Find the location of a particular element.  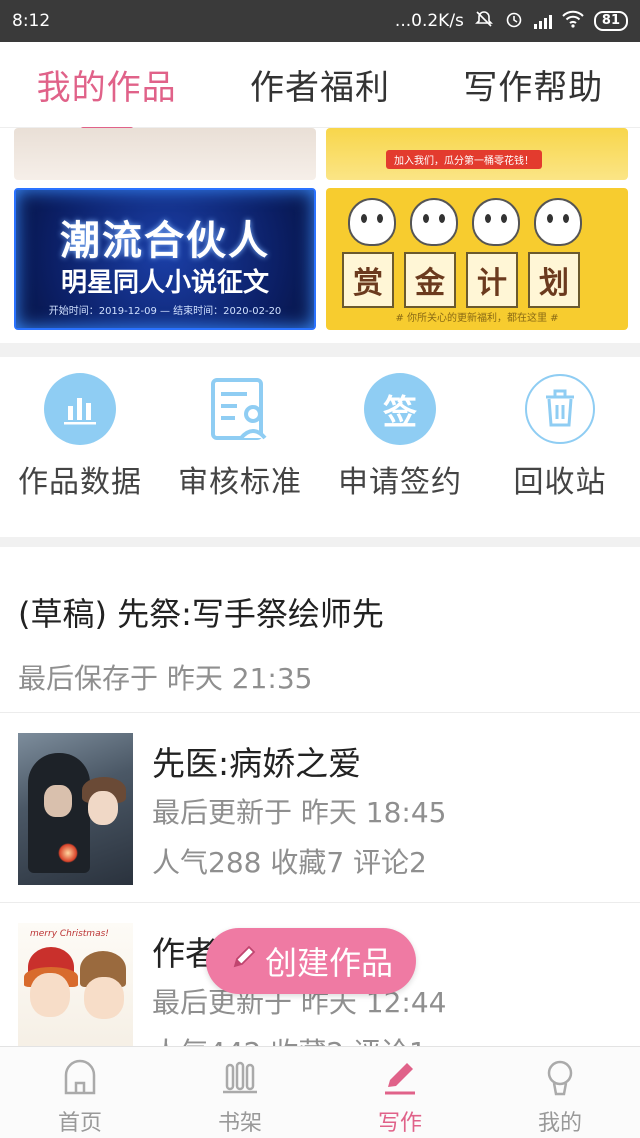

book-cover: merry Christmas! is located at coordinates (75, 988).